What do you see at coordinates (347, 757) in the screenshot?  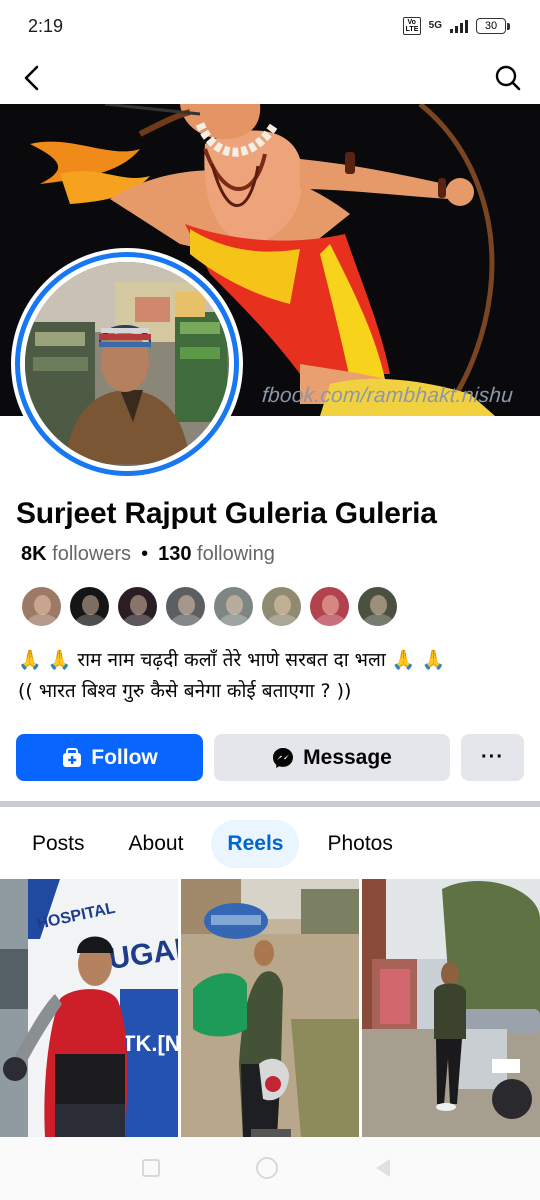 I see `message-label: Message` at bounding box center [347, 757].